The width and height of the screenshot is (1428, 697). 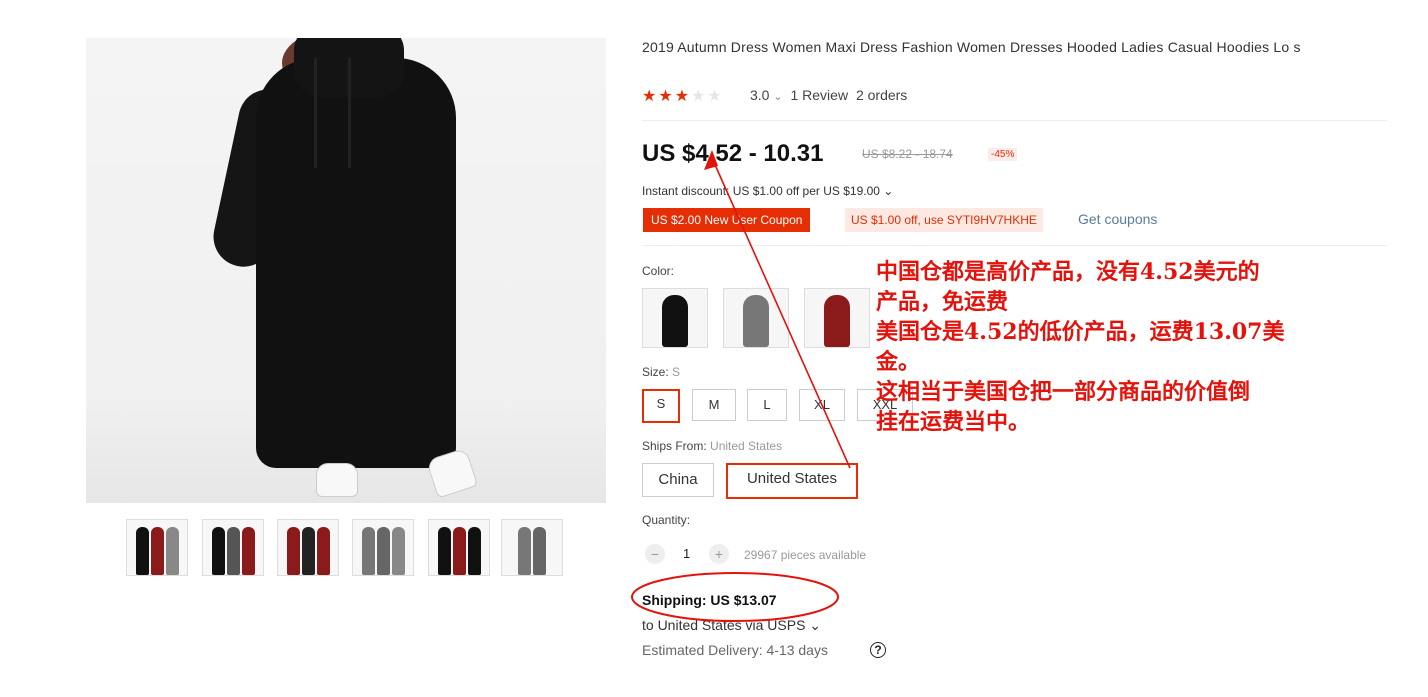 What do you see at coordinates (781, 313) in the screenshot?
I see `annotation-arrow-line` at bounding box center [781, 313].